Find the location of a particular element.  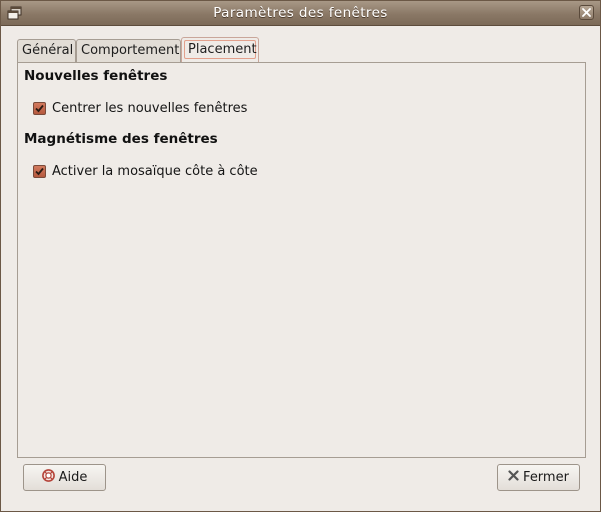

side-by-side-tiling-option: Activer la mosaïque côte à côte is located at coordinates (145, 171).